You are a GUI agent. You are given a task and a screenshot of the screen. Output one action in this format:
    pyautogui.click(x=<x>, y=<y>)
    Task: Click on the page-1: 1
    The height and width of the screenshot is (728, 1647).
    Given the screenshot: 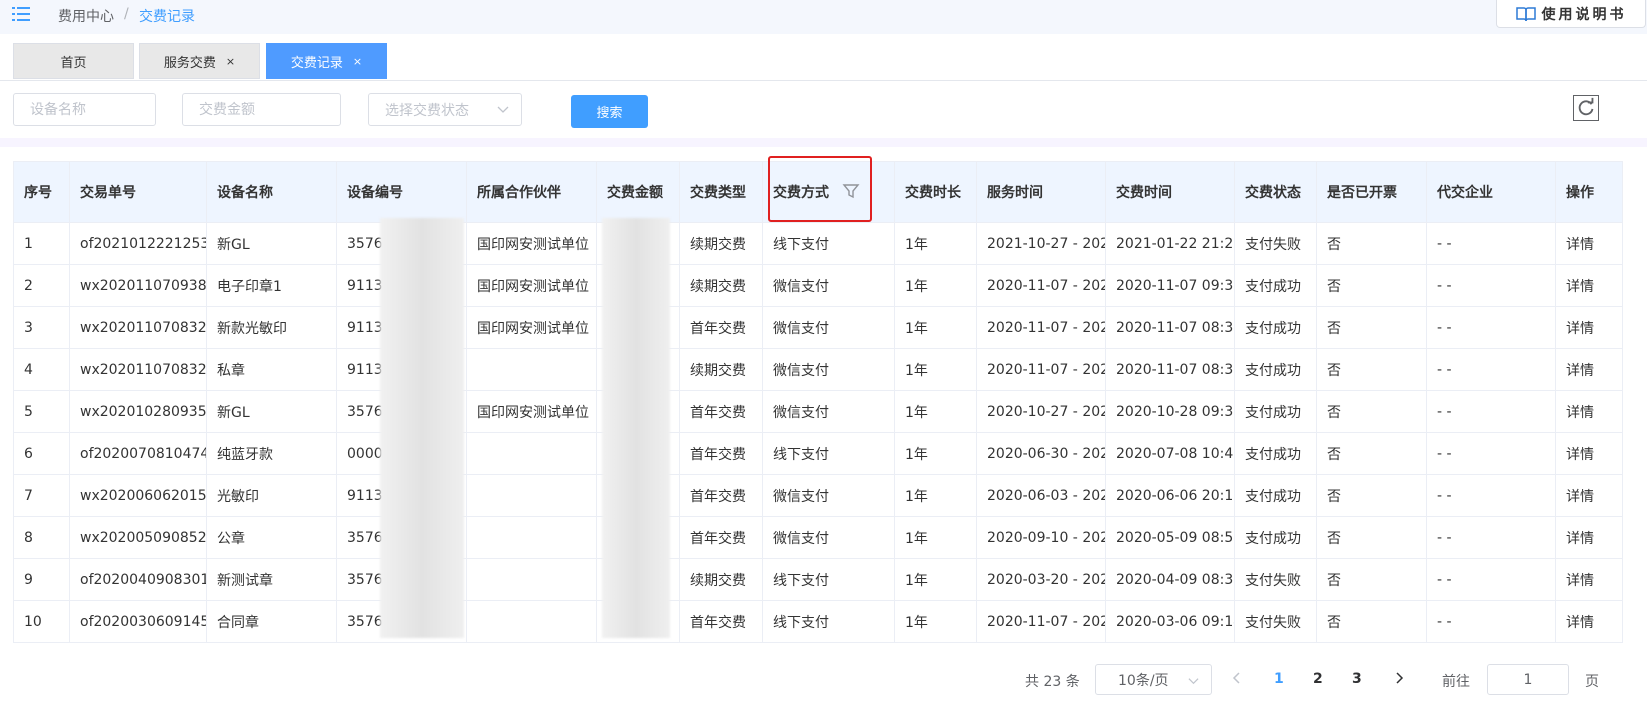 What is the action you would take?
    pyautogui.click(x=1279, y=679)
    